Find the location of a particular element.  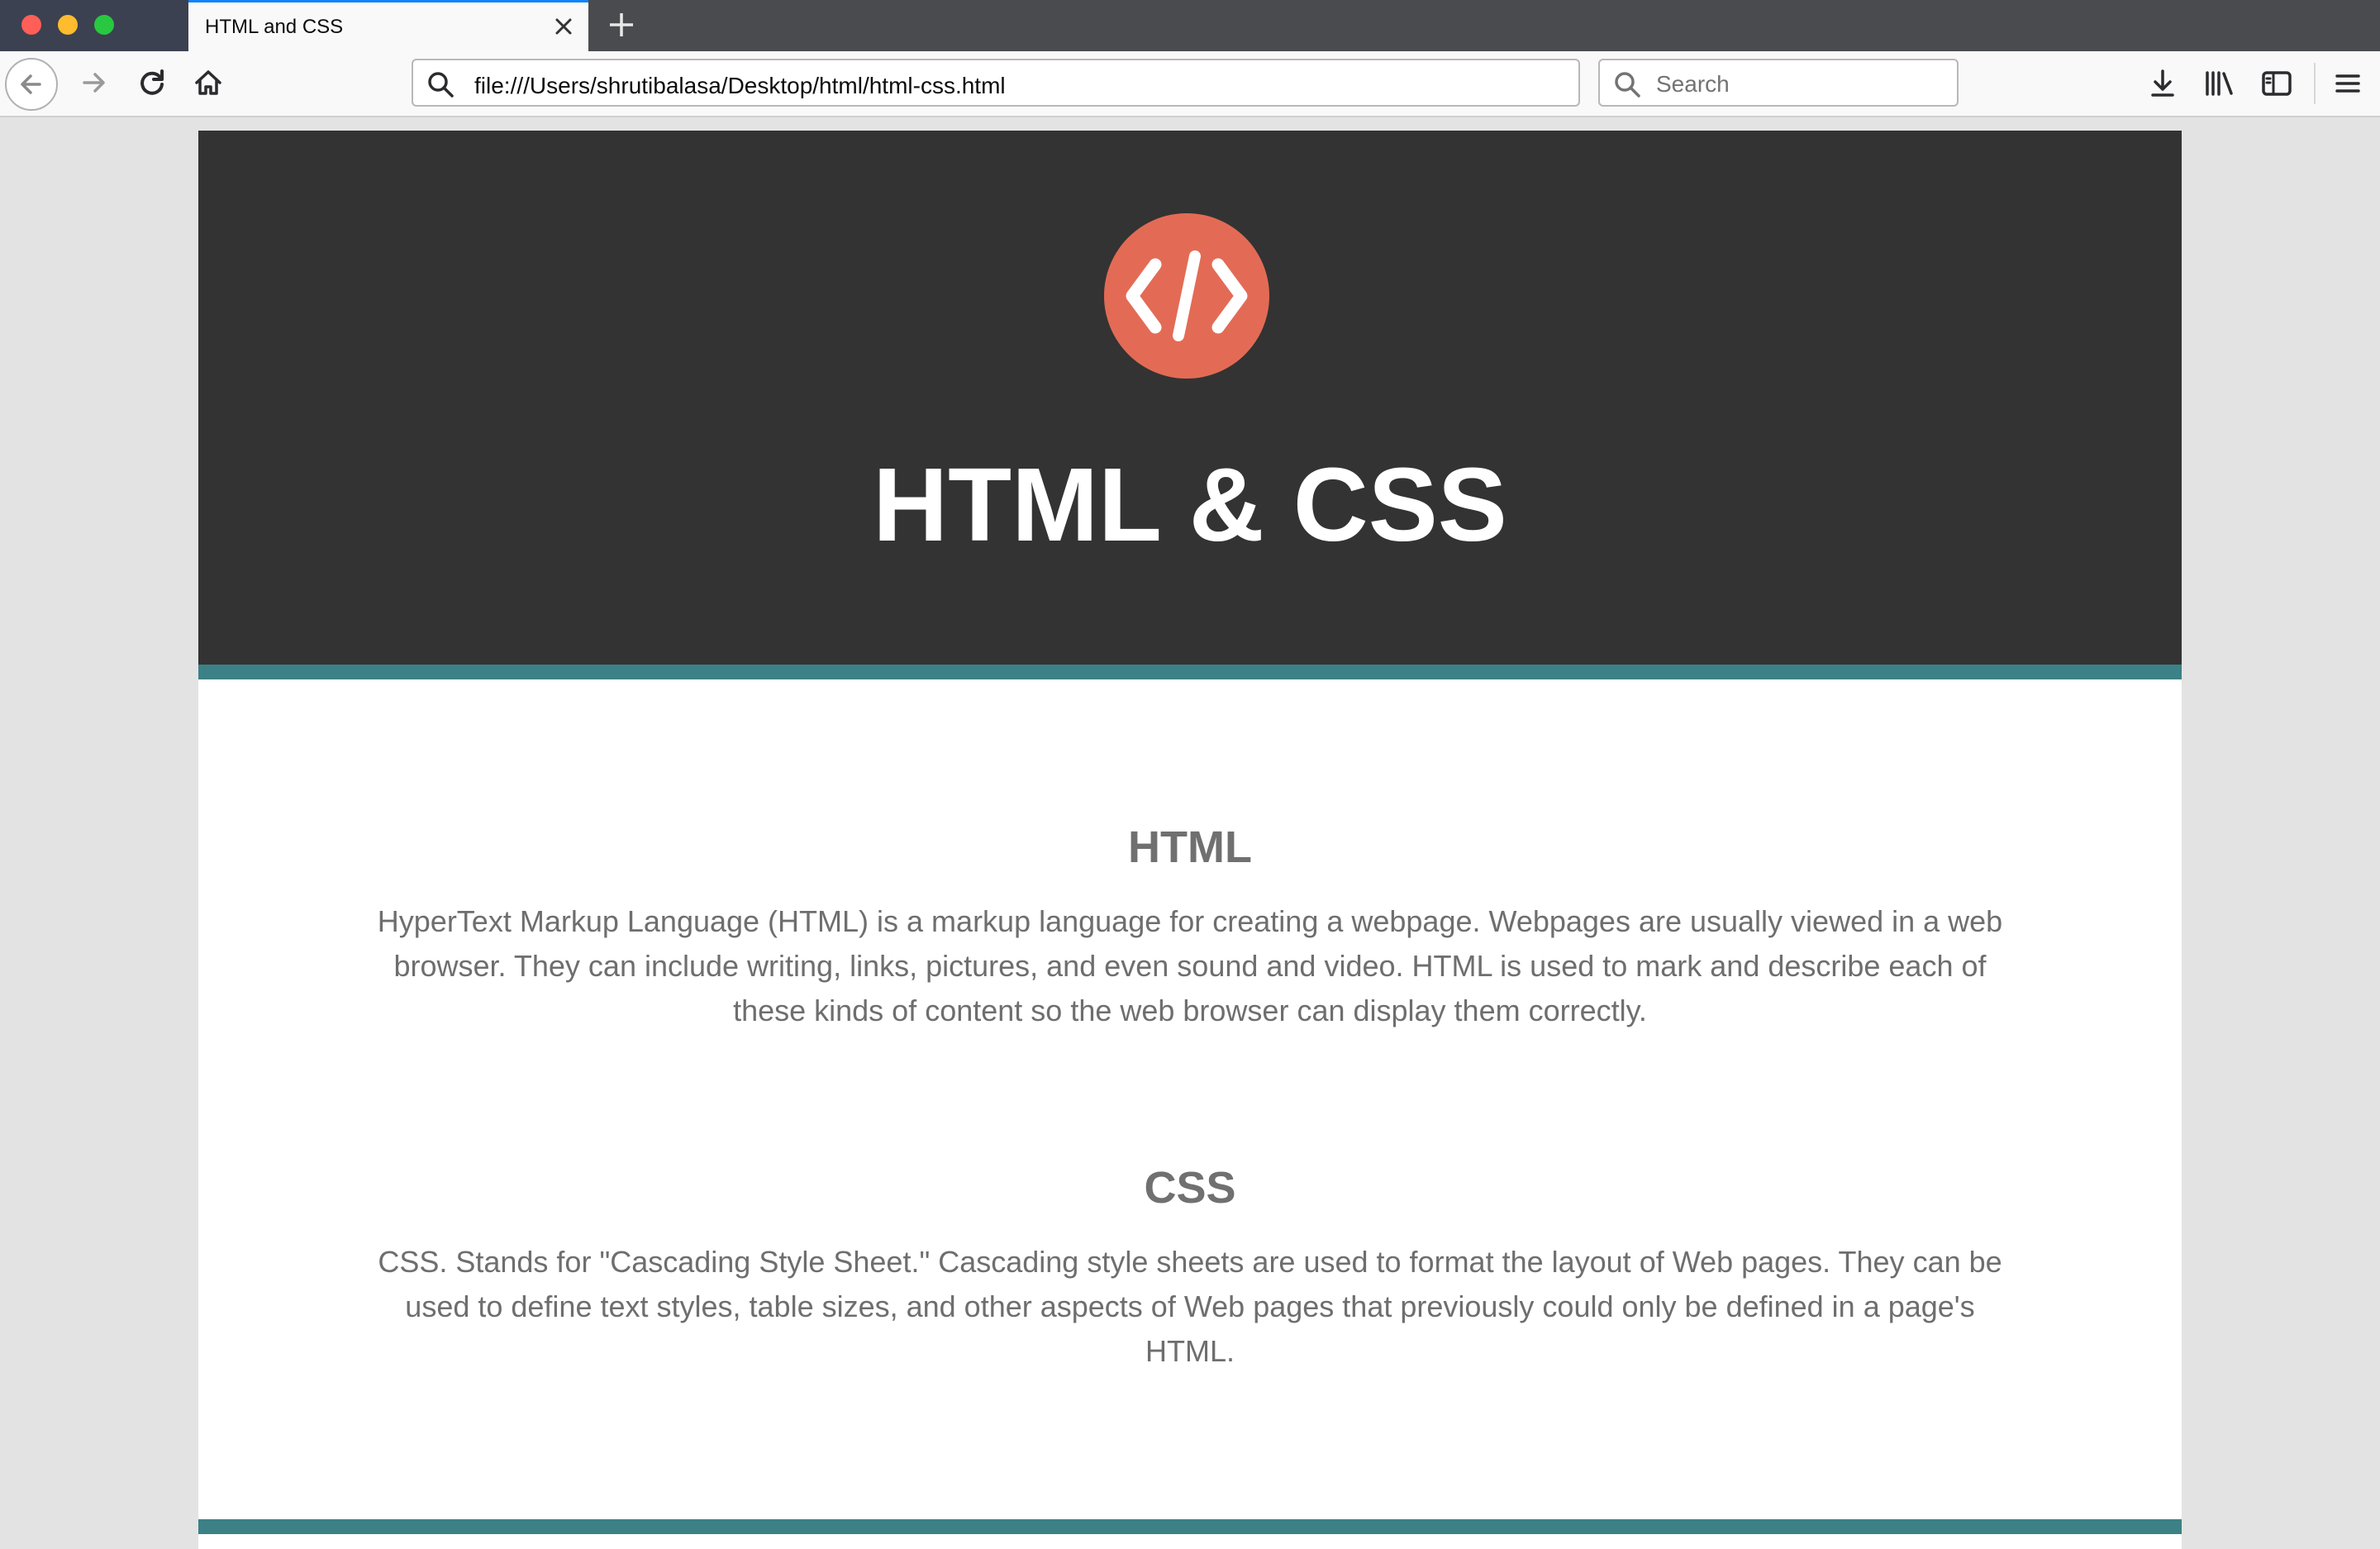

search-bar is located at coordinates (1778, 83).